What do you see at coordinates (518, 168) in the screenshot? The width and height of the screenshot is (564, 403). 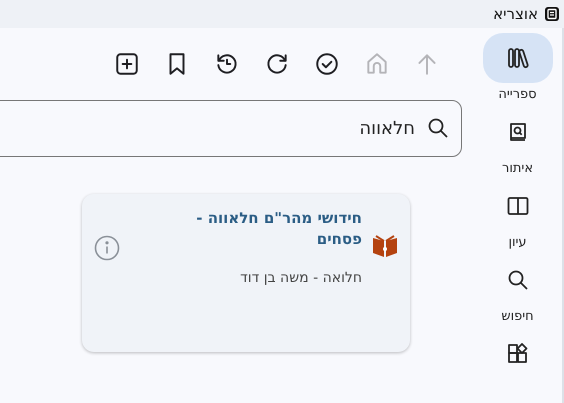 I see `nav-label: איתור` at bounding box center [518, 168].